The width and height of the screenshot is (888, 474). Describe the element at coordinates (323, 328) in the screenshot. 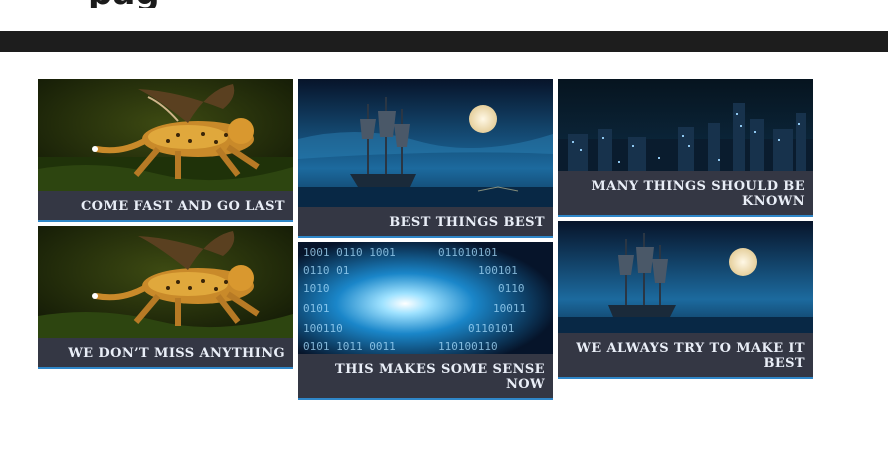

I see `svg-text: 100110` at that location.